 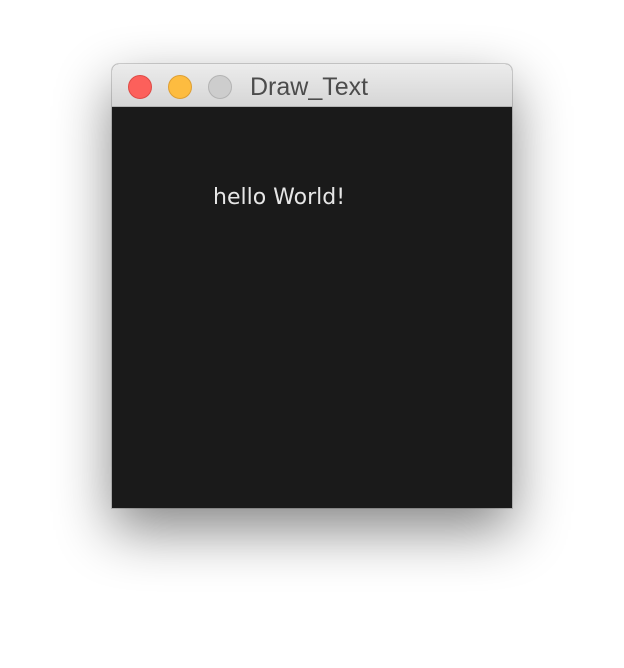 What do you see at coordinates (220, 87) in the screenshot?
I see `zoom-button` at bounding box center [220, 87].